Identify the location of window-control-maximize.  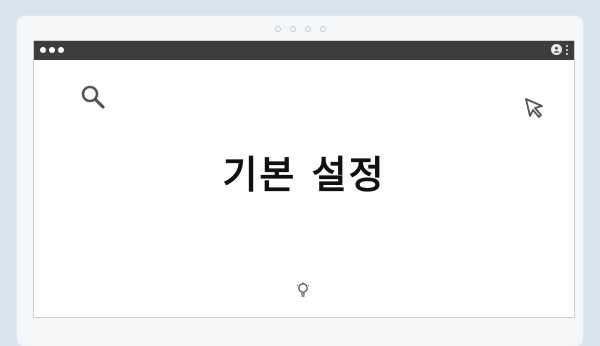
(61, 50).